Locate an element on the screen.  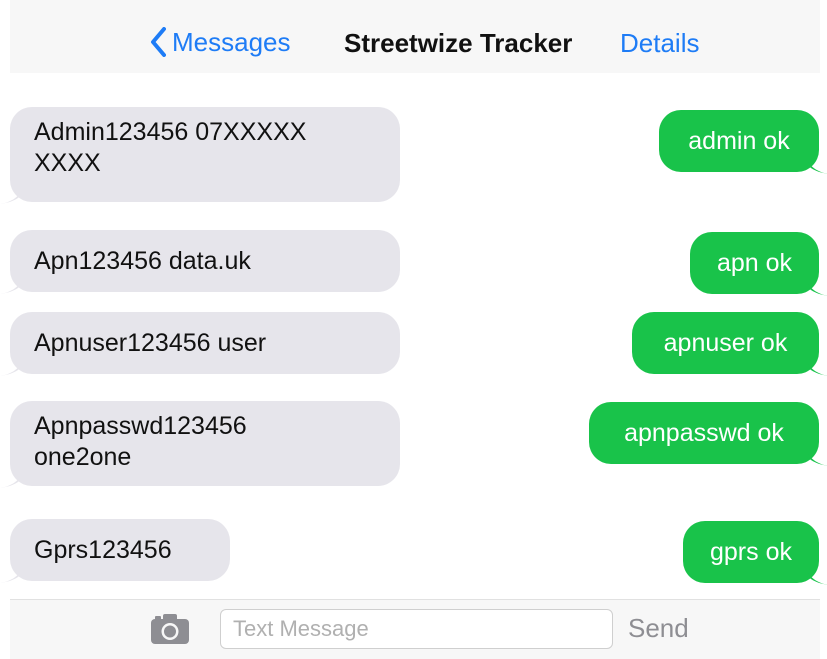
message-text-line: Apnuser123456 user is located at coordinates (150, 343).